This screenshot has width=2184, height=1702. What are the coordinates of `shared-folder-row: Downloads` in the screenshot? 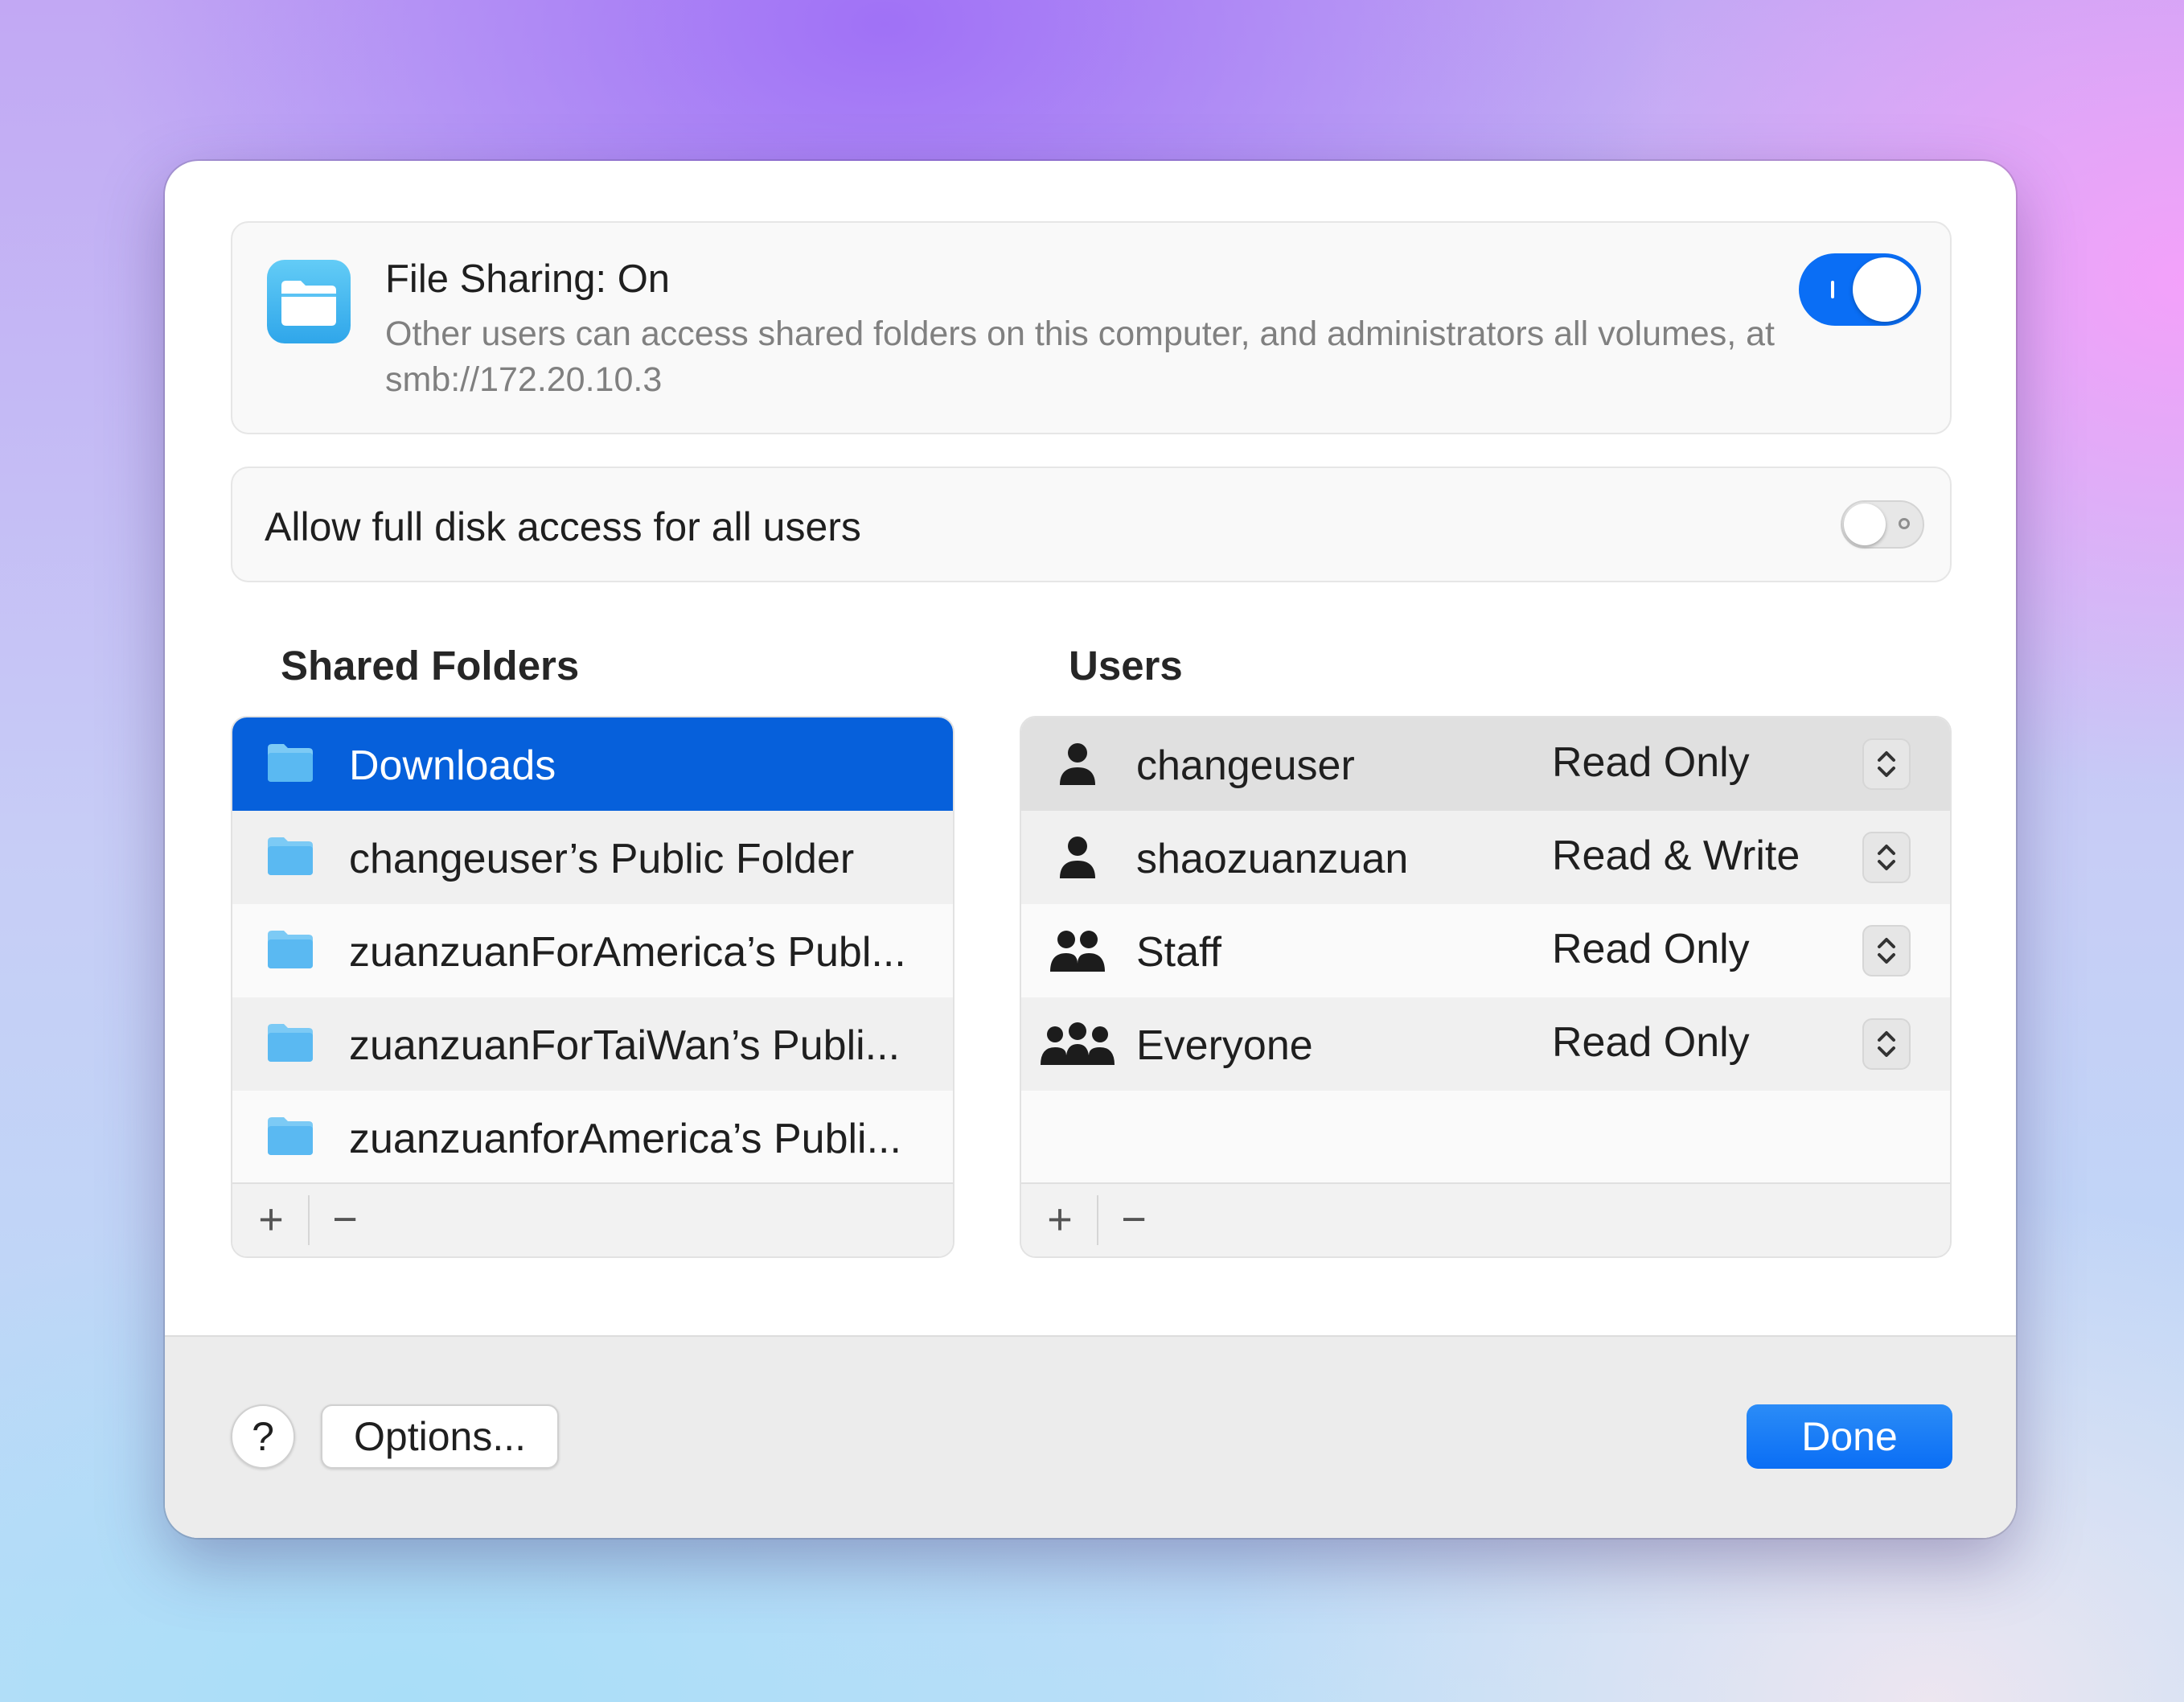 It's located at (592, 764).